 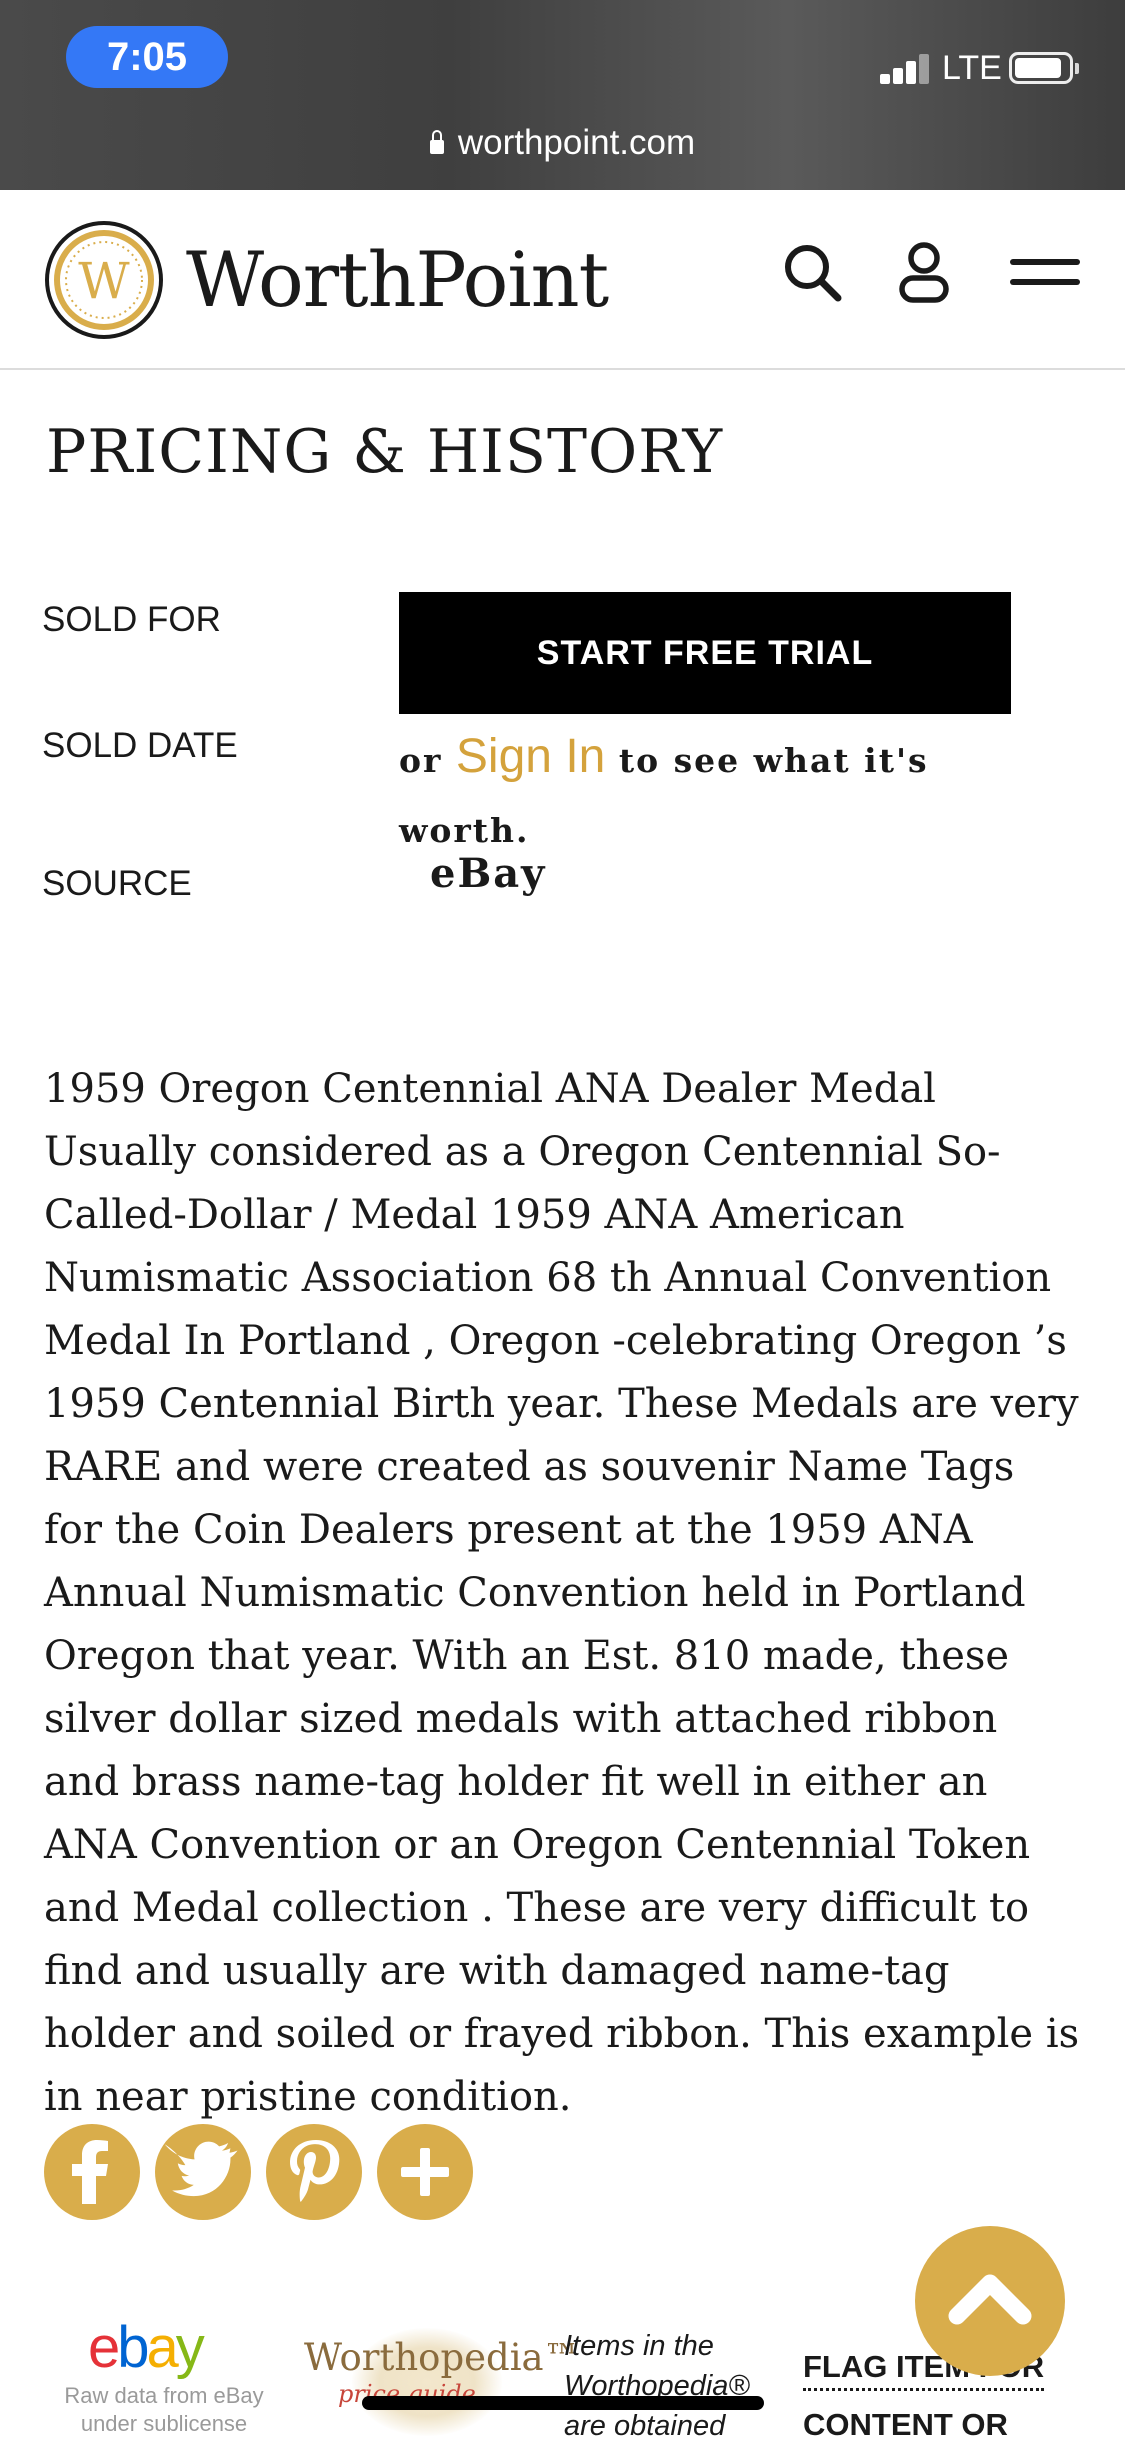 What do you see at coordinates (442, 2357) in the screenshot?
I see `worthopedia-name: Worthopedia™` at bounding box center [442, 2357].